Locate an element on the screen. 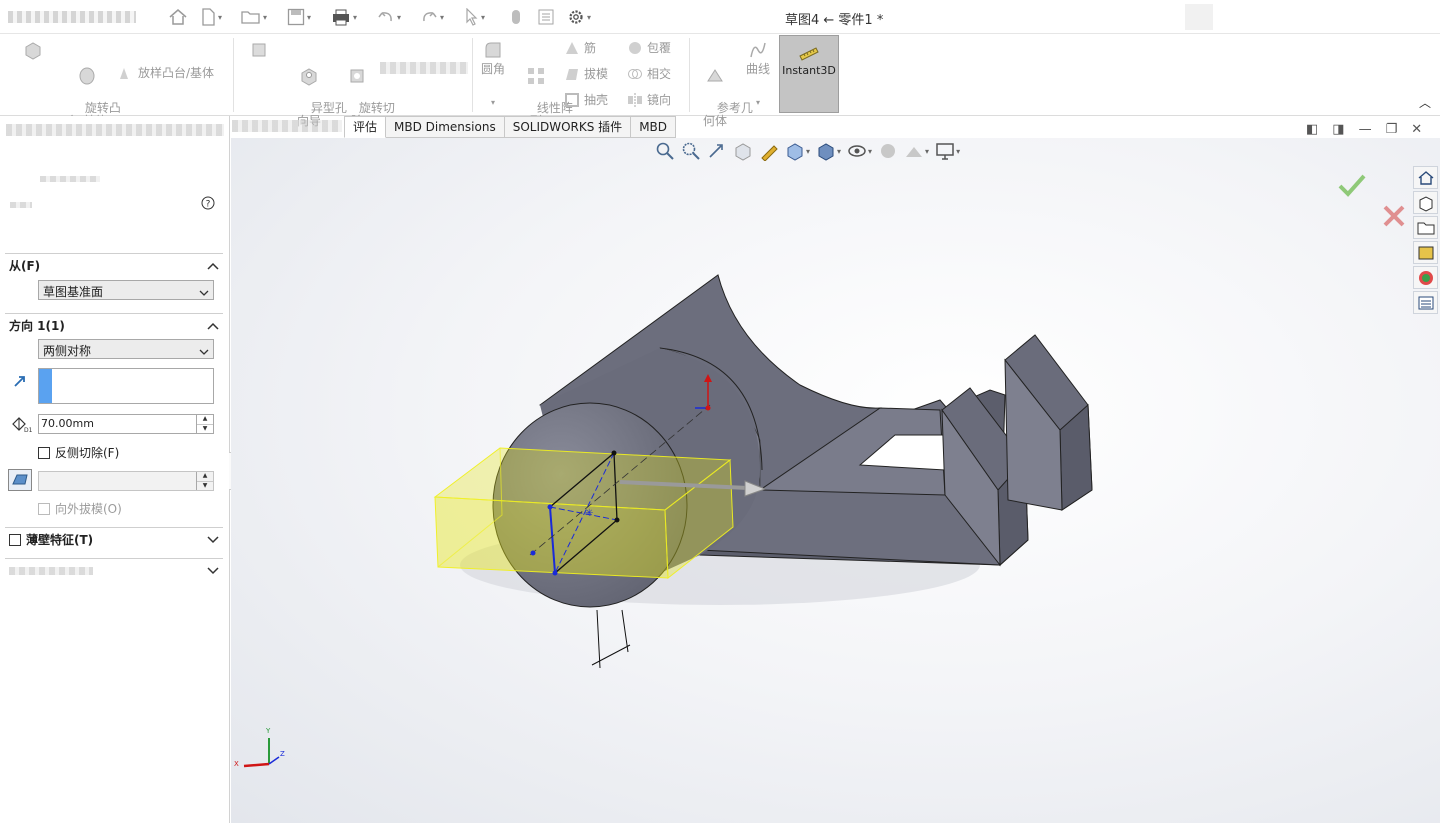 The image size is (1440, 823). hide-show-items-icon is located at coordinates (857, 151).